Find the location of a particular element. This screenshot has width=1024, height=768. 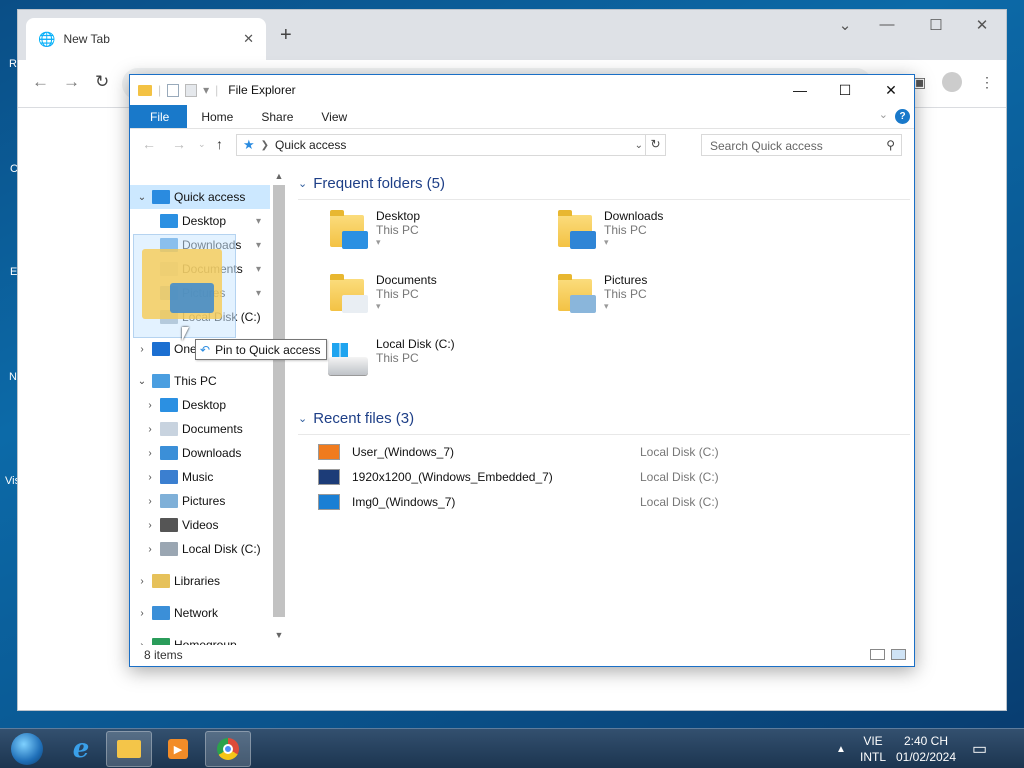

sidebar-item: › Local Disk (C:) is located at coordinates (195, 549).